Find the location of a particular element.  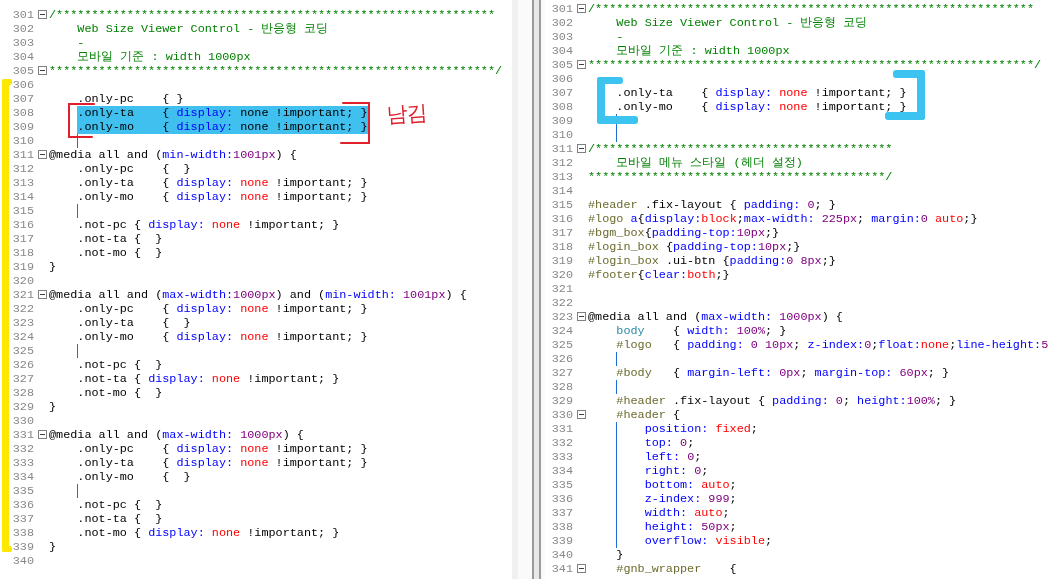

code-line: #bgm_box{padding-top:10px;} is located at coordinates (684, 233).